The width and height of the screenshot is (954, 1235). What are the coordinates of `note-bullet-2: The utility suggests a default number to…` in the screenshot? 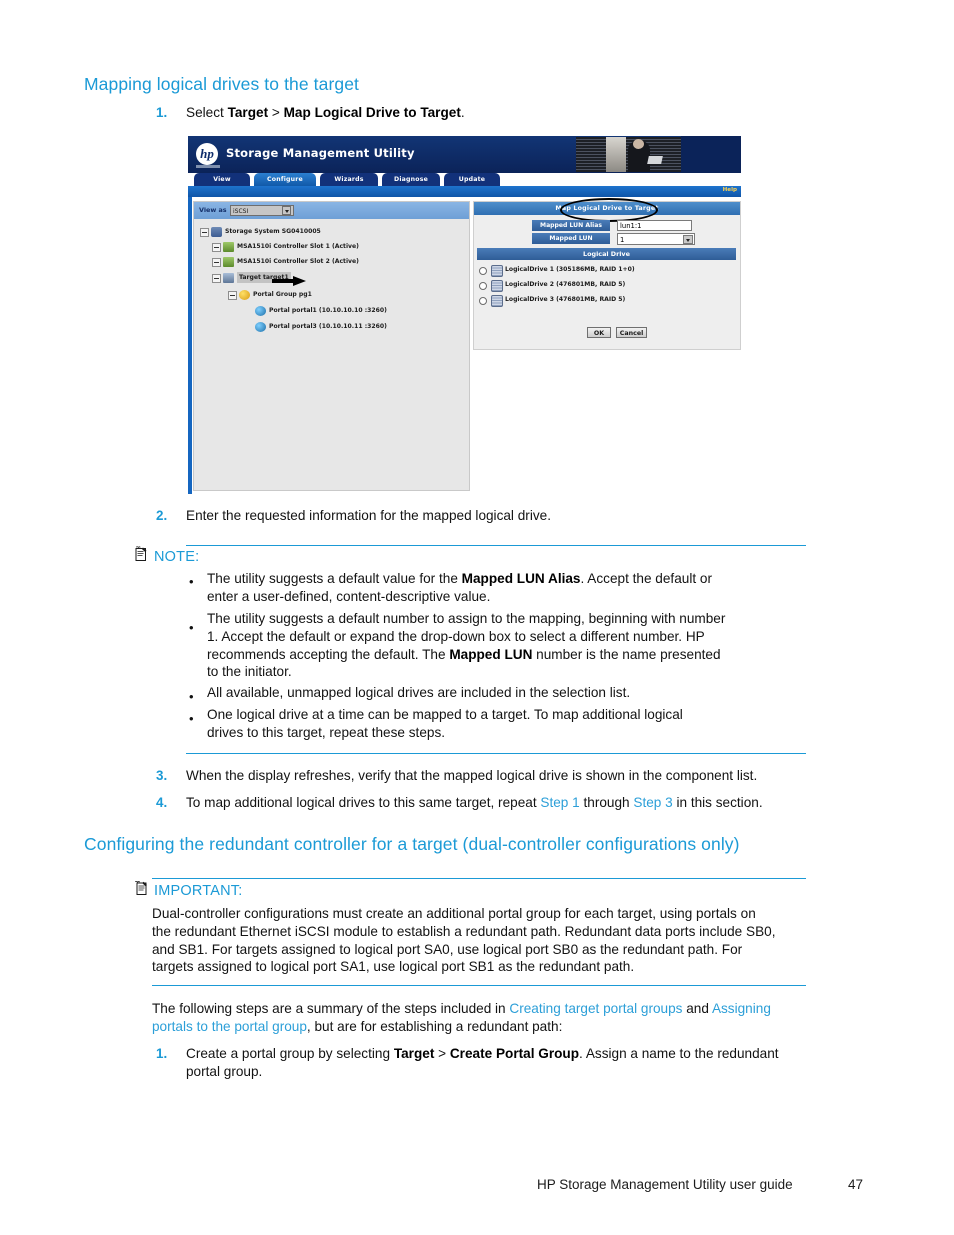 It's located at (466, 645).